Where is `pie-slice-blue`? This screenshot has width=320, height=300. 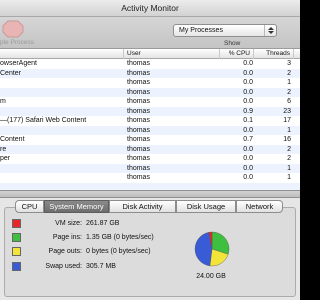 pie-slice-blue is located at coordinates (203, 249).